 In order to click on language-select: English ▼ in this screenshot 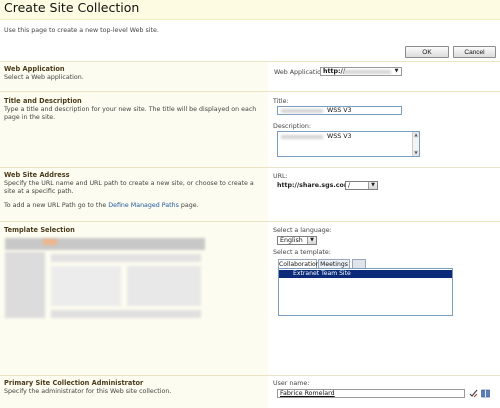, I will do `click(297, 240)`.